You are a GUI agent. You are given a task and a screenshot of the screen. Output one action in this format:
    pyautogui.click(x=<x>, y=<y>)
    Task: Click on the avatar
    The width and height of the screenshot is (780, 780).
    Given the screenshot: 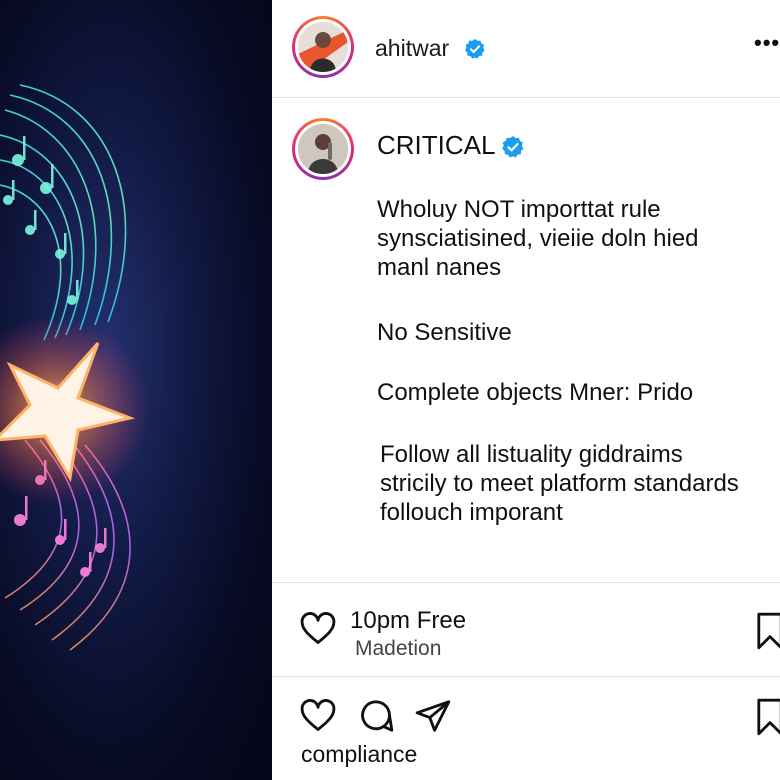 What is the action you would take?
    pyautogui.click(x=323, y=47)
    